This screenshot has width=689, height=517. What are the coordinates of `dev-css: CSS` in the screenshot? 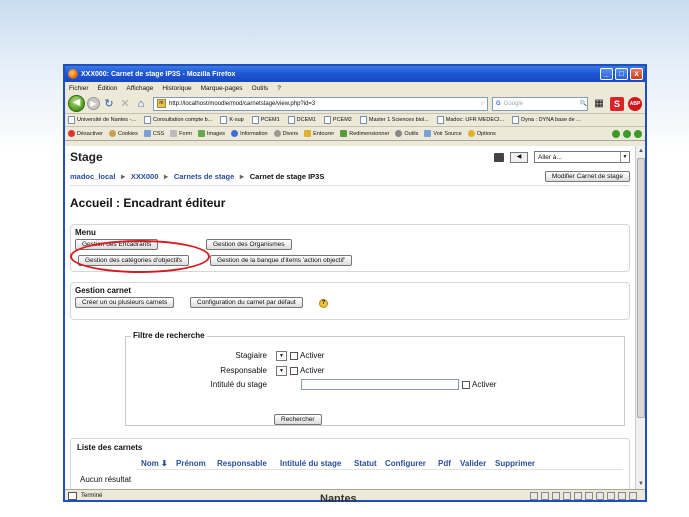 It's located at (153, 133).